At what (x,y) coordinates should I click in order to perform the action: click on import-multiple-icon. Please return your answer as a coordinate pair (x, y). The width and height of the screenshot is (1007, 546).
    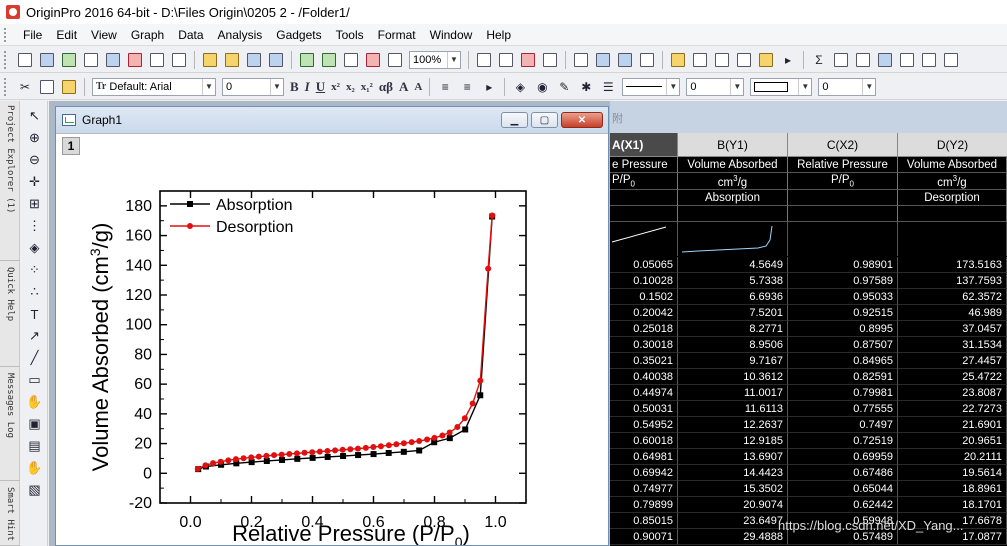
    Looking at the image, I should click on (329, 60).